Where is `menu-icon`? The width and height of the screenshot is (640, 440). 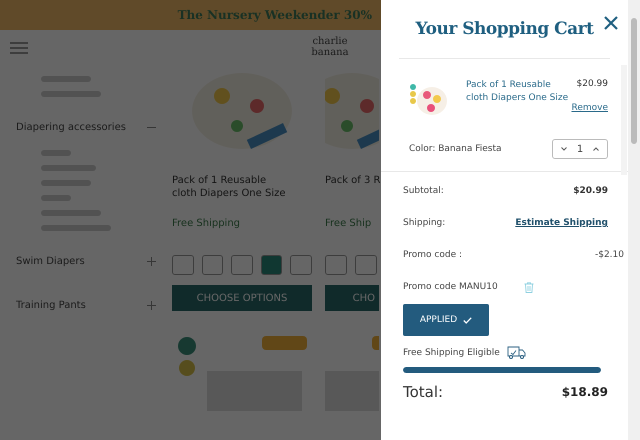
menu-icon is located at coordinates (19, 48).